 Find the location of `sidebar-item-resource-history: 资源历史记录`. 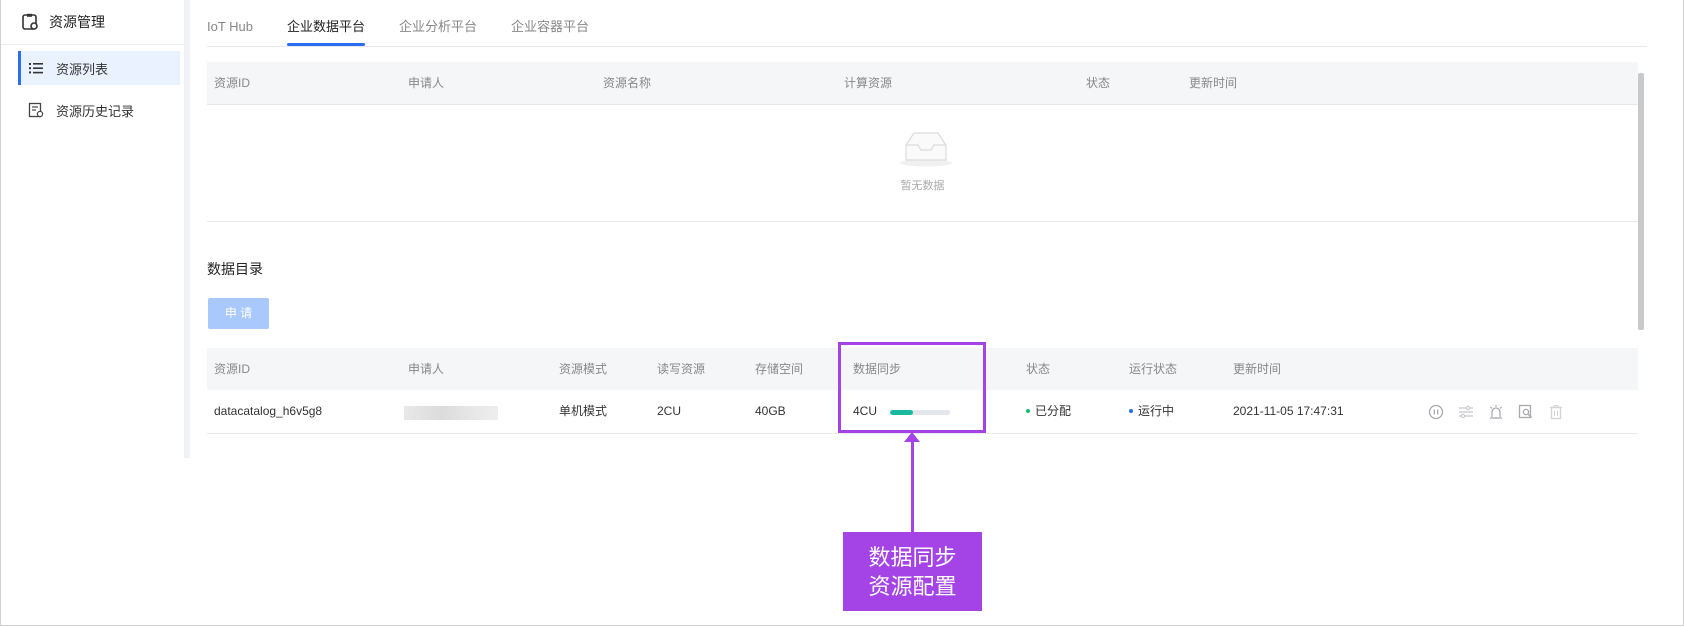

sidebar-item-resource-history: 资源历史记录 is located at coordinates (99, 110).